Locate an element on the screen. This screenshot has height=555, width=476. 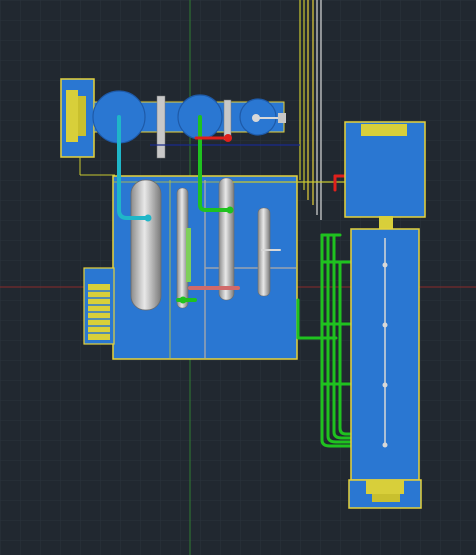
sight-glass is located at coordinates (188, 255).